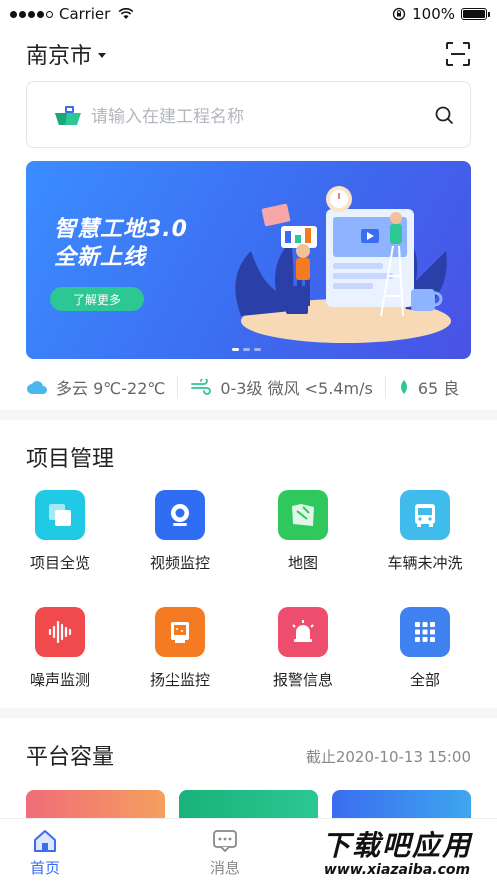 The image size is (497, 883). I want to click on dust-monitor-icon, so click(180, 632).